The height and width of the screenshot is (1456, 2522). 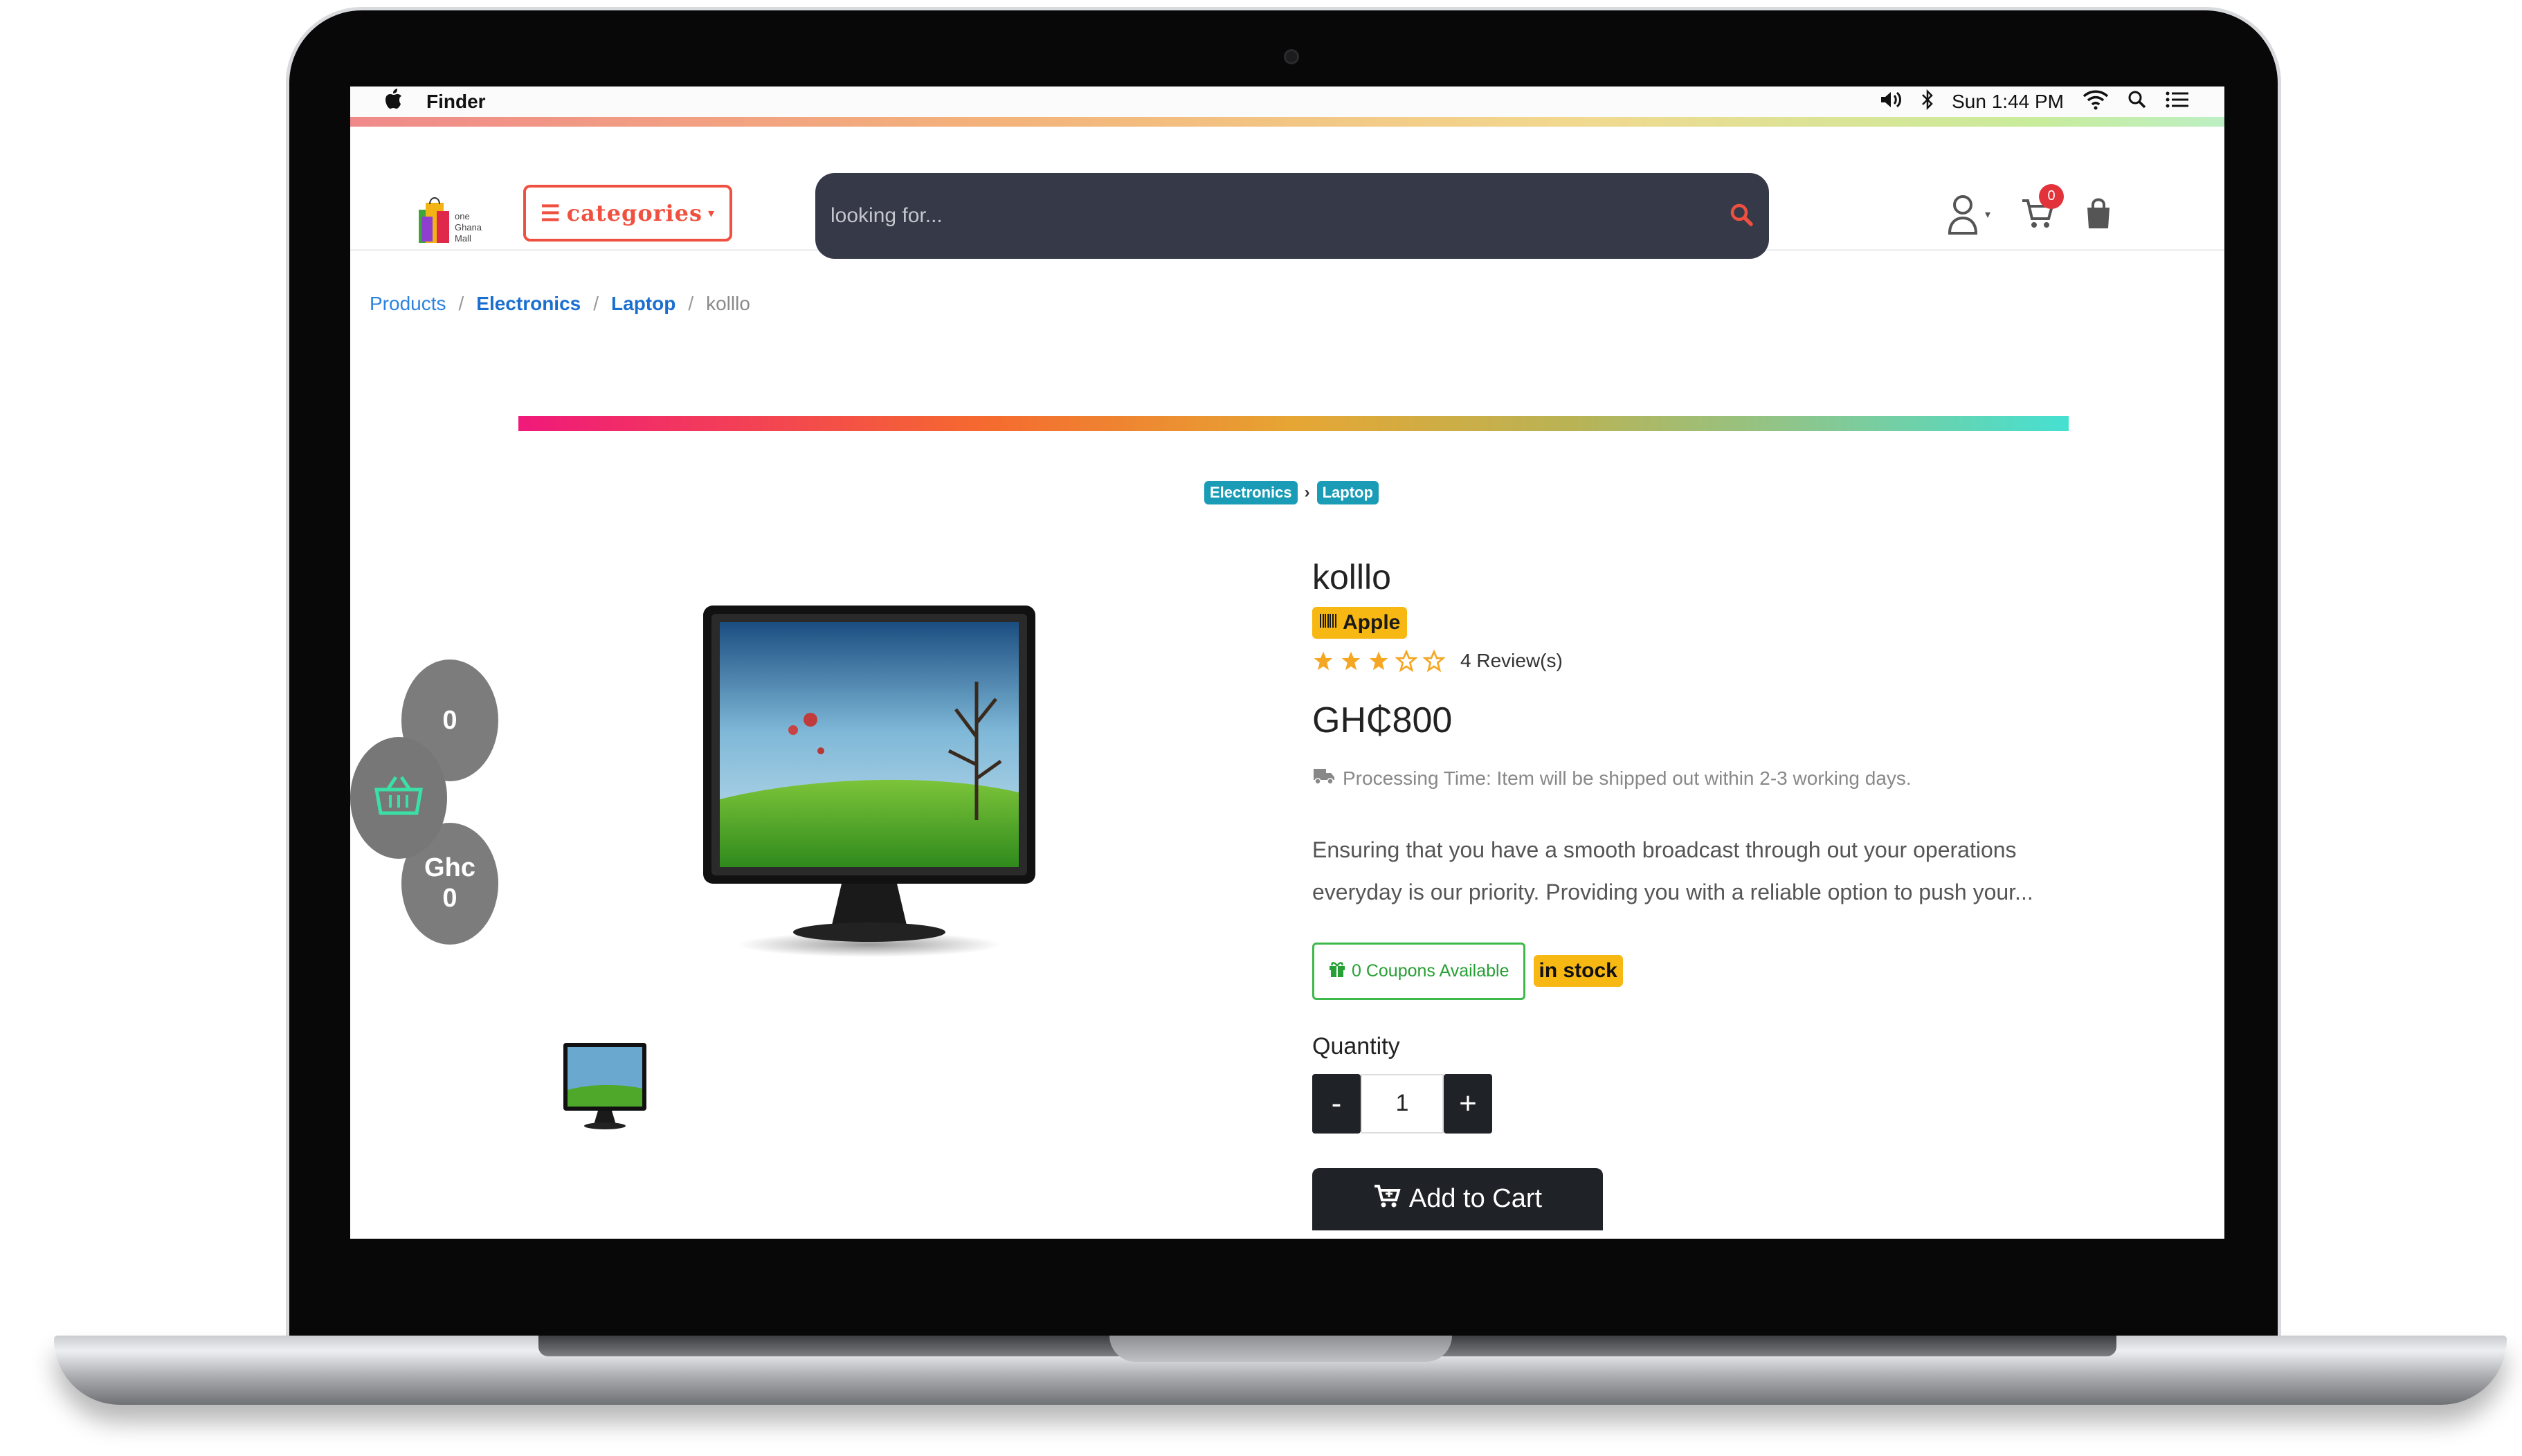 What do you see at coordinates (1969, 215) in the screenshot?
I see `user-account-icon: ▾` at bounding box center [1969, 215].